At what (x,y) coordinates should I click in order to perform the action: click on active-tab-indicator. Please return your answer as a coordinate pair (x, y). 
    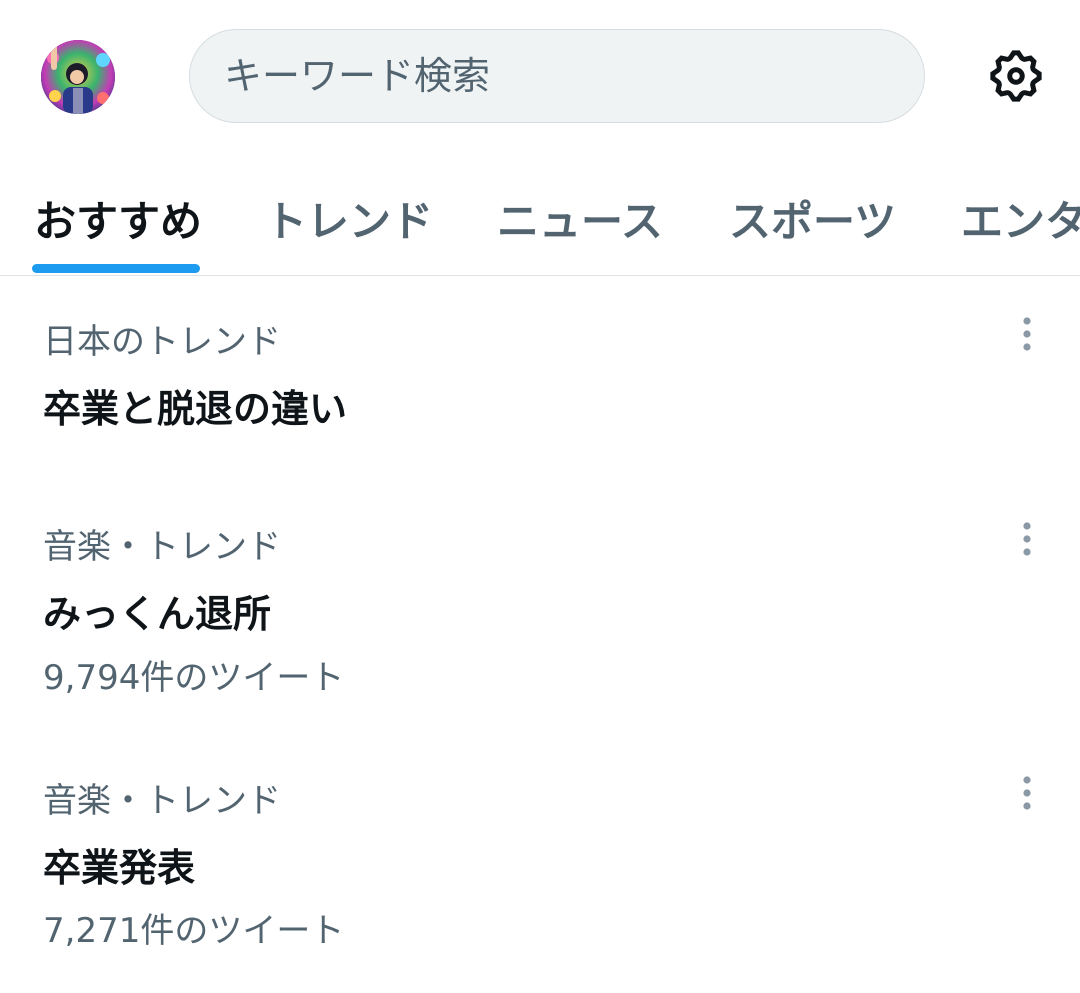
    Looking at the image, I should click on (116, 268).